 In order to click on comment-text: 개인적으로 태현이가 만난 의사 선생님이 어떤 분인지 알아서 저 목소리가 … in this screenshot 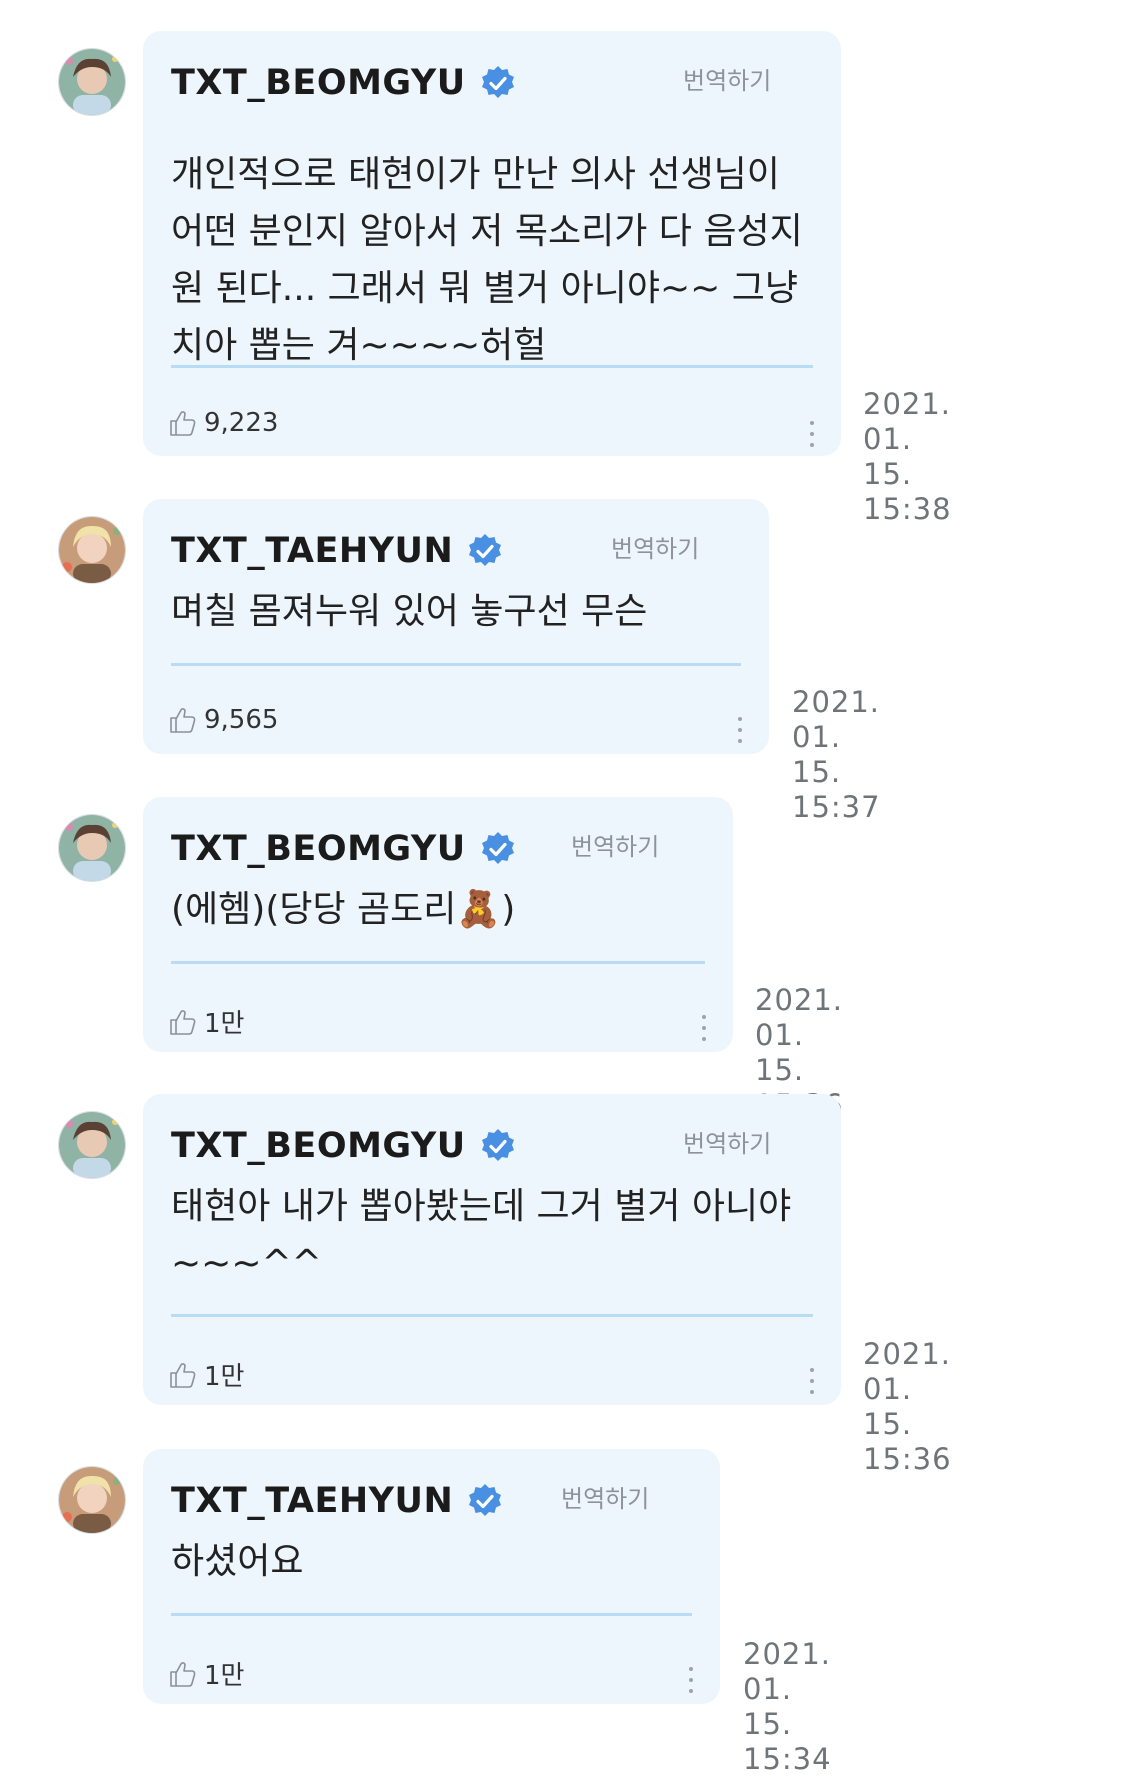, I will do `click(487, 260)`.